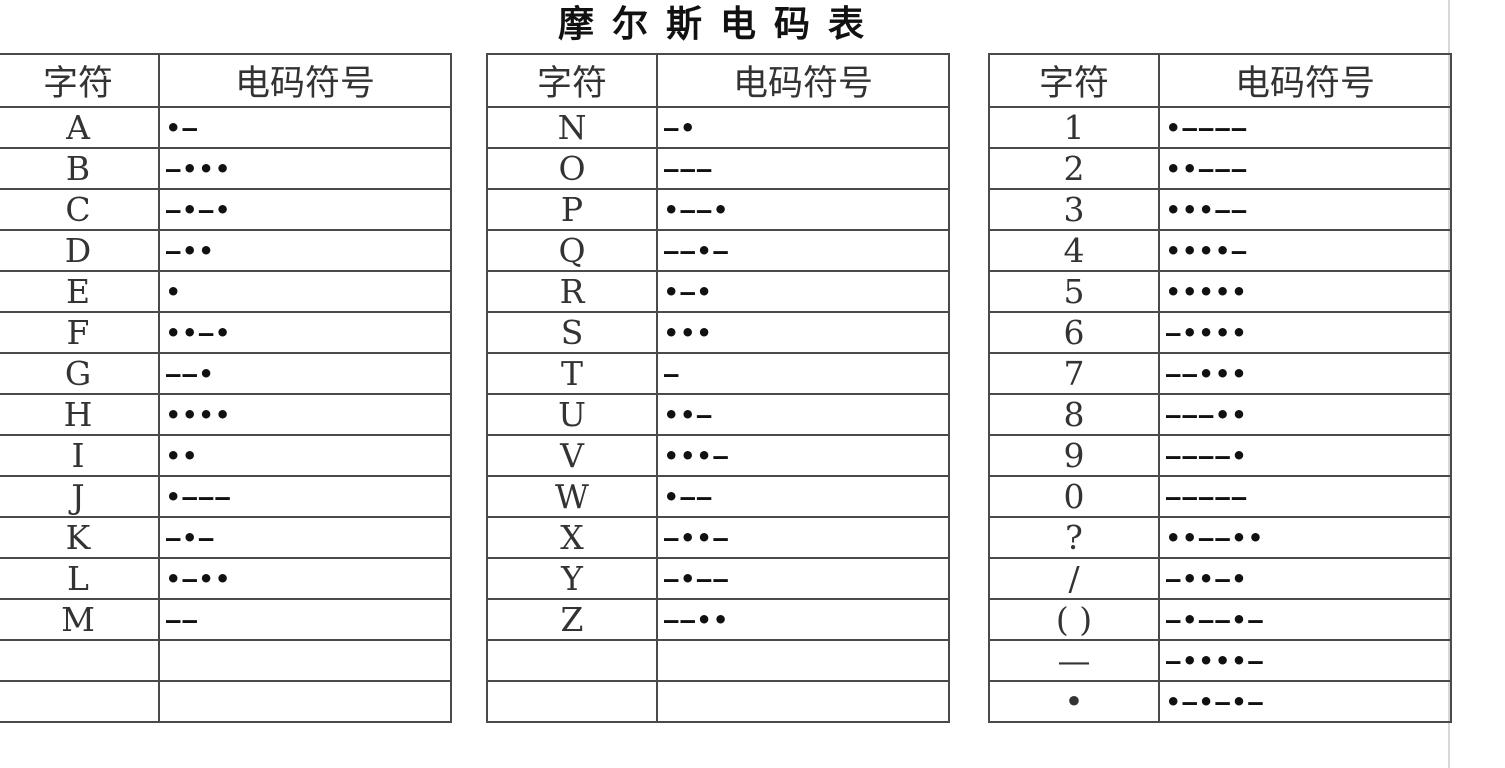 This screenshot has height=768, width=1505. I want to click on morse-code-cell: ••, so click(305, 455).